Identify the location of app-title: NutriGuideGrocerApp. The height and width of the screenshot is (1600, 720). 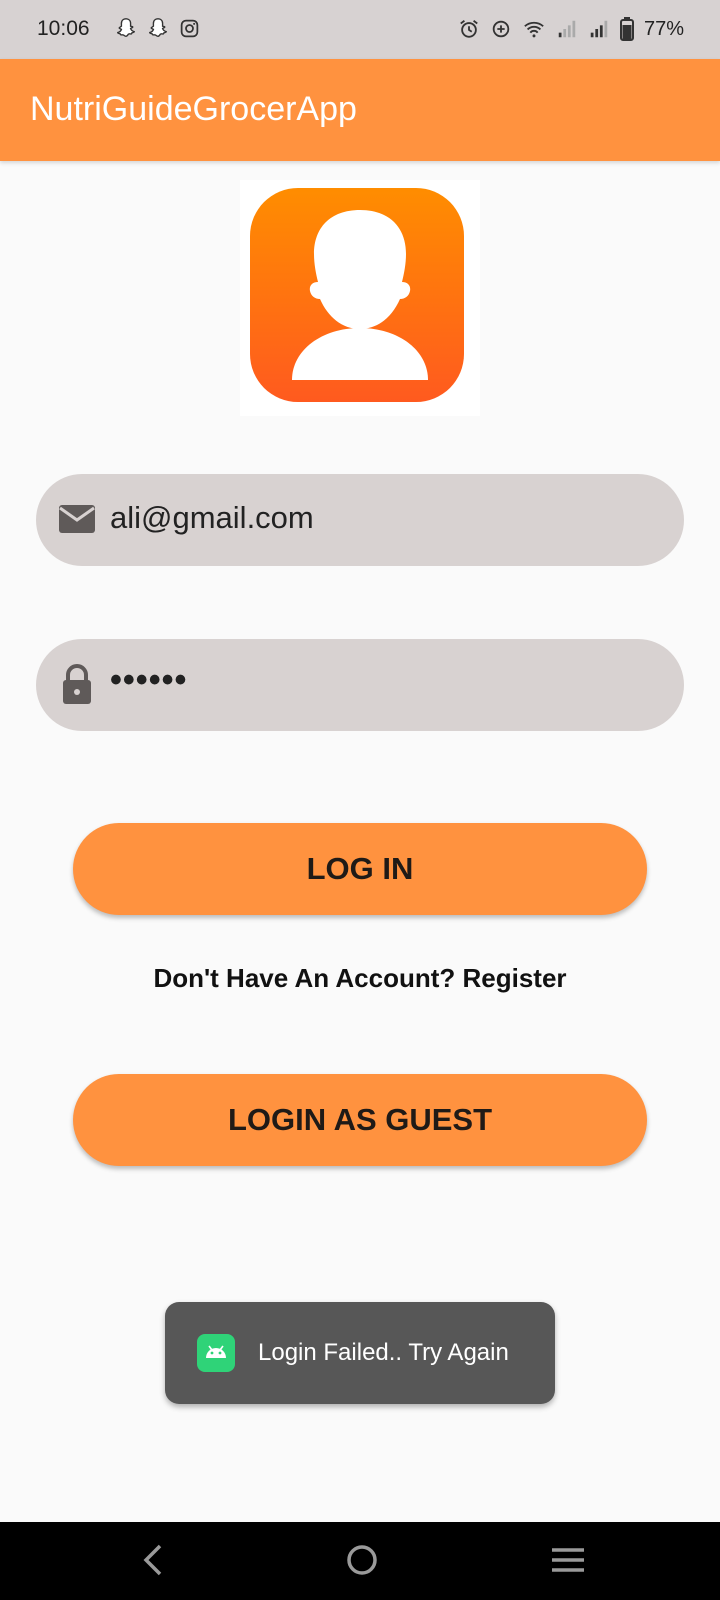
(193, 109).